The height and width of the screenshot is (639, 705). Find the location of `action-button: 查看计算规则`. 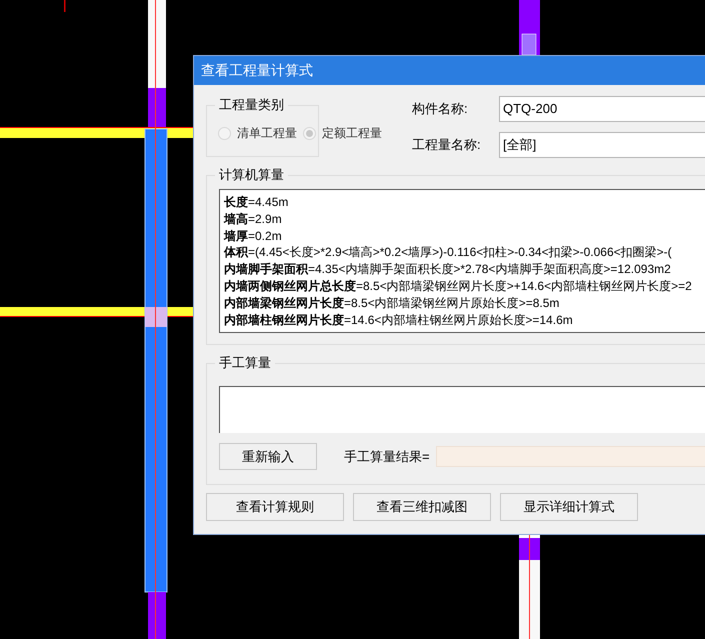

action-button: 查看计算规则 is located at coordinates (275, 507).